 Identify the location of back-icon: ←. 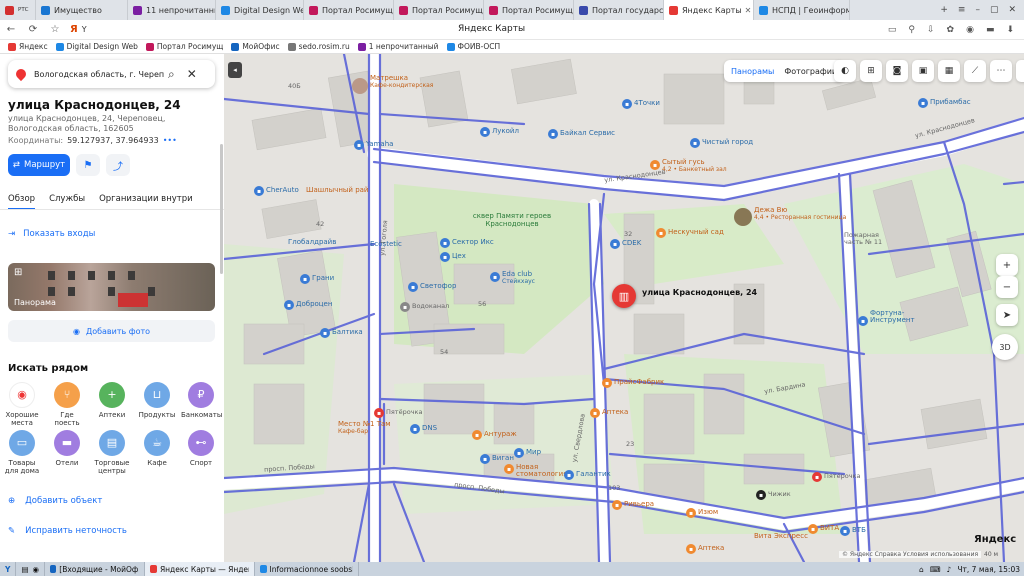
(11, 29).